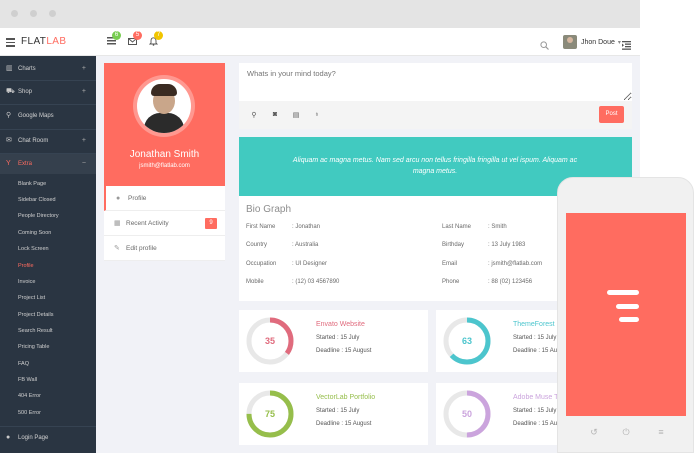 The height and width of the screenshot is (453, 695). What do you see at coordinates (33, 249) in the screenshot?
I see `submenu-item: Lock Screen` at bounding box center [33, 249].